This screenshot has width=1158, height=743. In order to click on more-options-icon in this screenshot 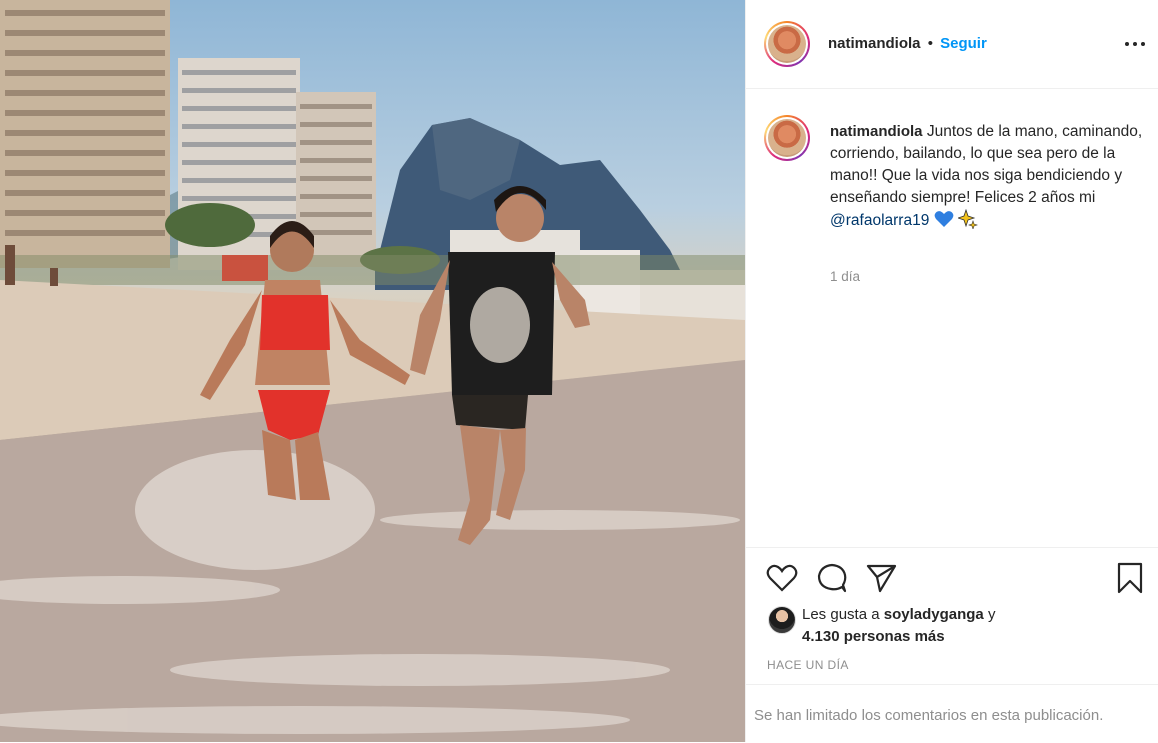, I will do `click(1136, 43)`.